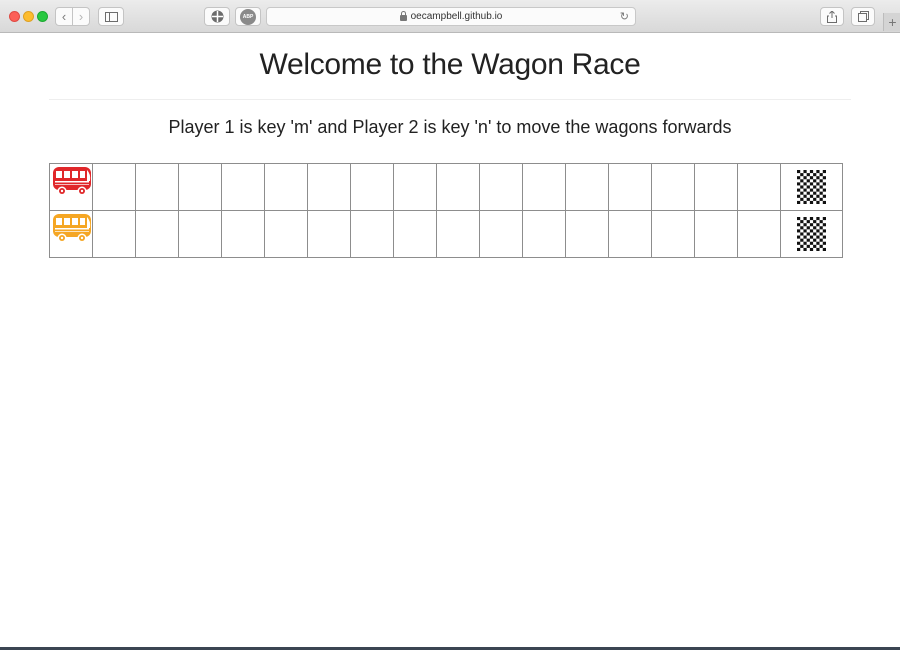  Describe the element at coordinates (14, 16) in the screenshot. I see `close-window-button` at that location.